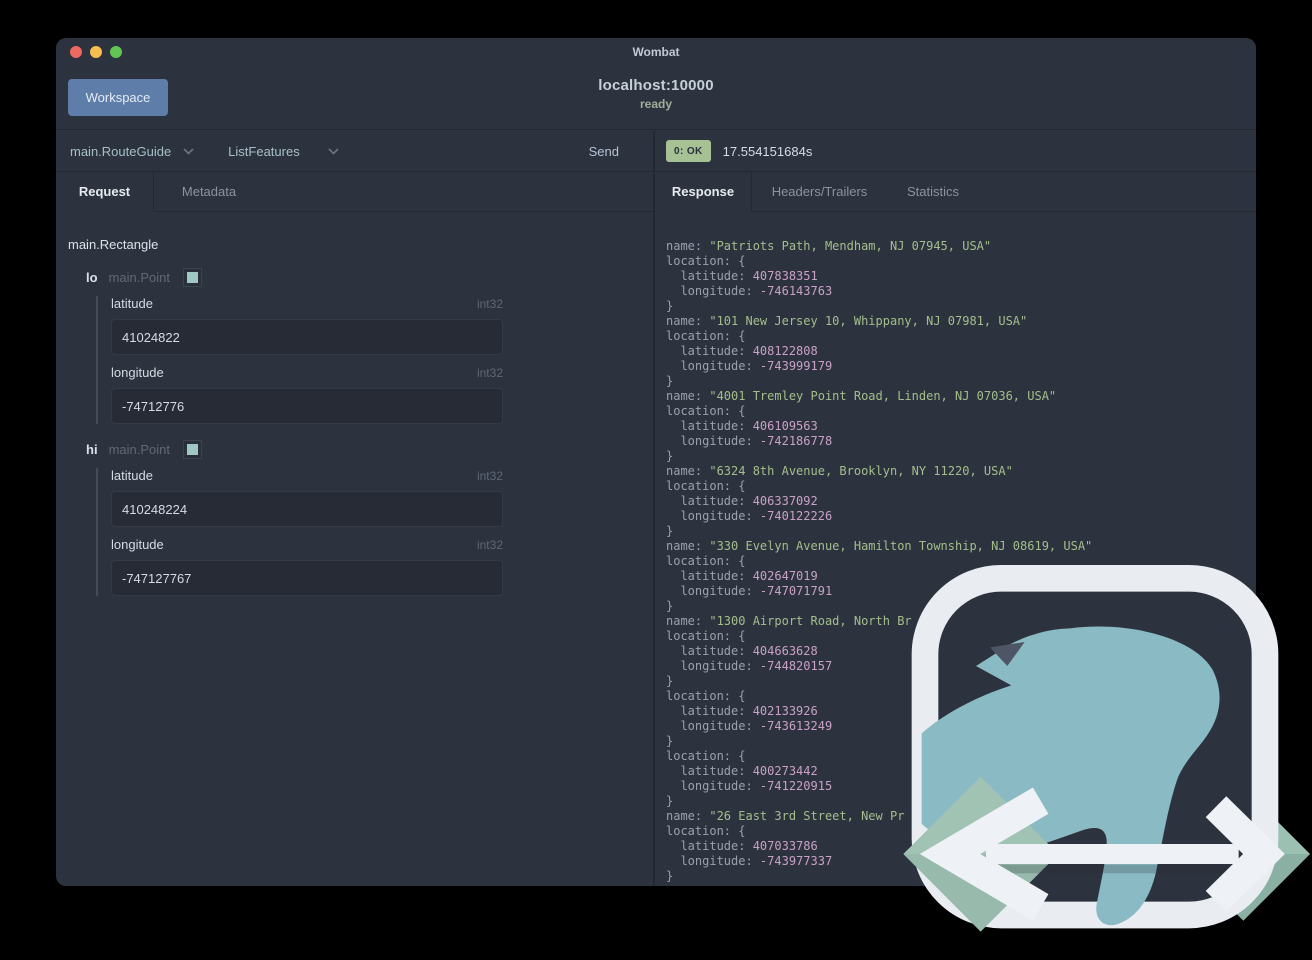  I want to click on response-status-bar: 0: OK 17.554151684s, so click(955, 151).